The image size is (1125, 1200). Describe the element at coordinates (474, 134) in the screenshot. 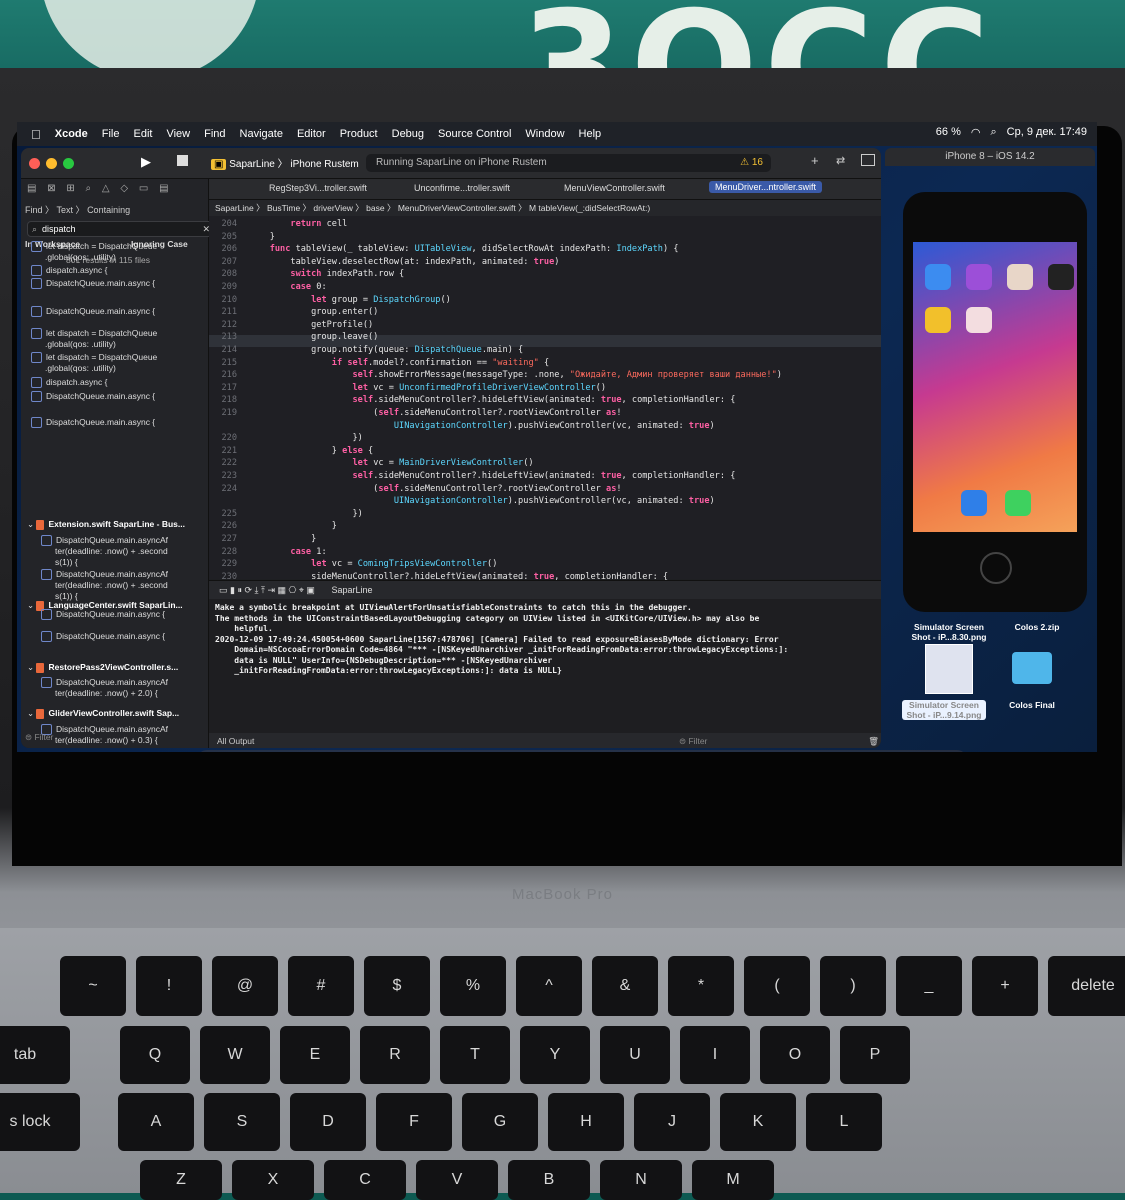

I see `menu-item: Source Control` at that location.